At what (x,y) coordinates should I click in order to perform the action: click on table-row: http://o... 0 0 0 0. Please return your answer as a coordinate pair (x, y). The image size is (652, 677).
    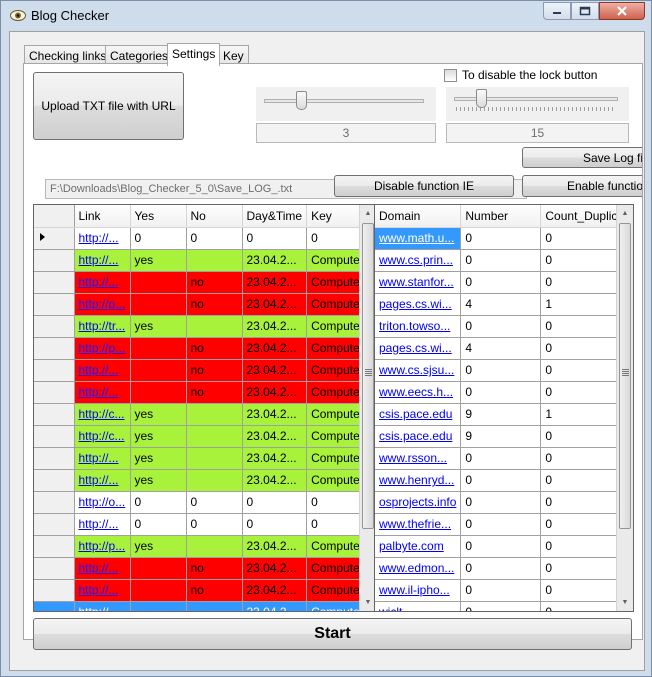
    Looking at the image, I should click on (201, 502).